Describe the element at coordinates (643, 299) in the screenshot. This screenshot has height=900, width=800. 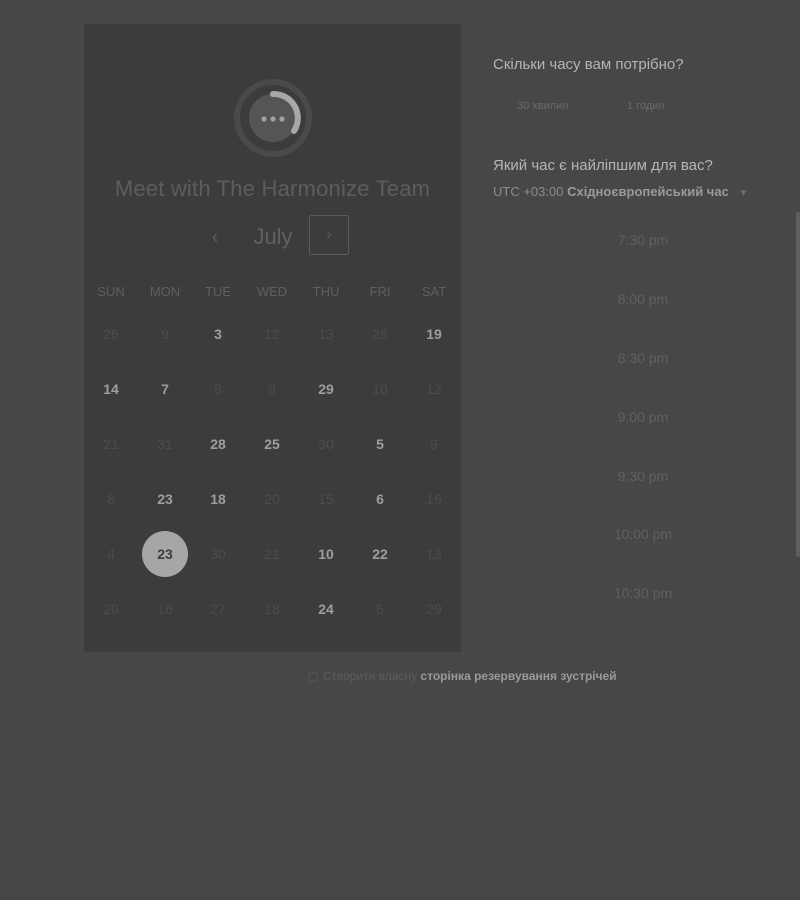
I see `time-slot: 8:00 pm` at that location.